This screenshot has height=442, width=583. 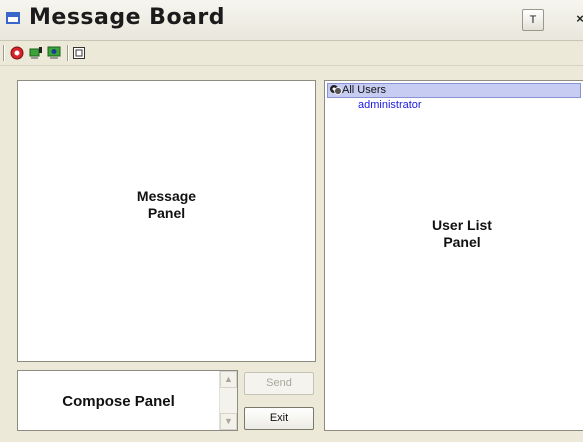 What do you see at coordinates (79, 53) in the screenshot?
I see `frame-icon` at bounding box center [79, 53].